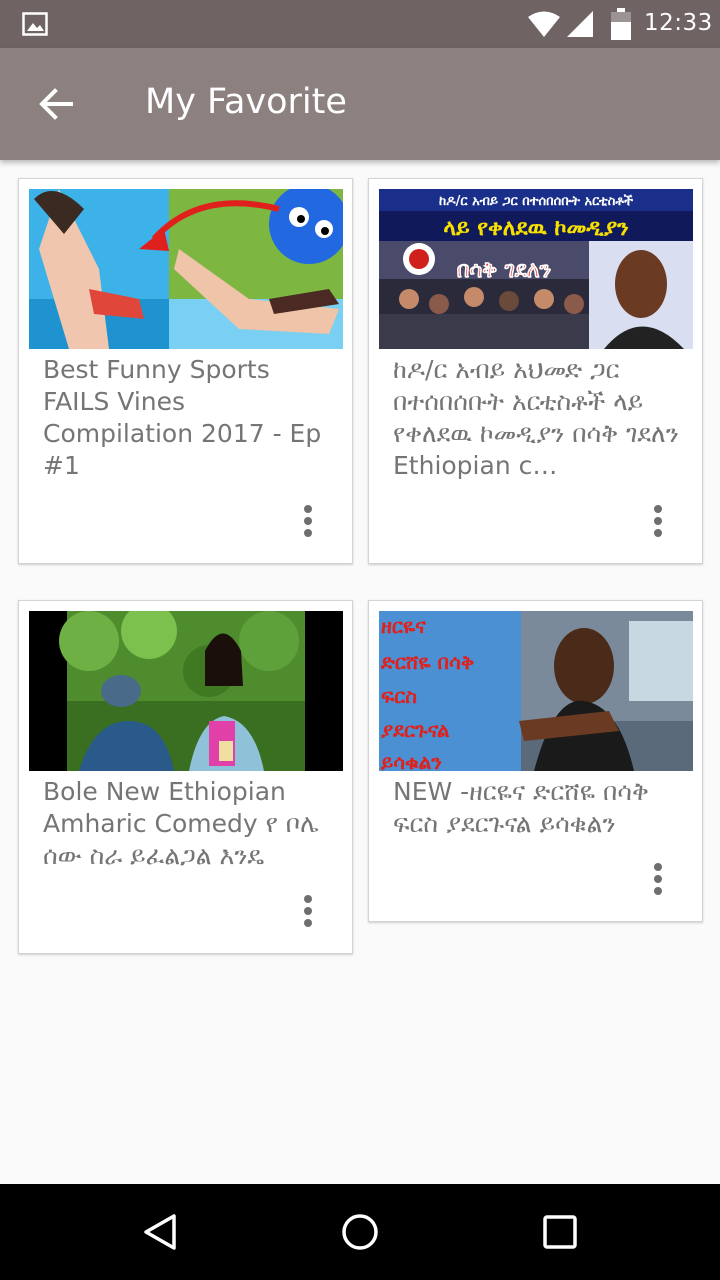 This screenshot has height=1280, width=720. Describe the element at coordinates (246, 102) in the screenshot. I see `page-title: My Favorite` at that location.